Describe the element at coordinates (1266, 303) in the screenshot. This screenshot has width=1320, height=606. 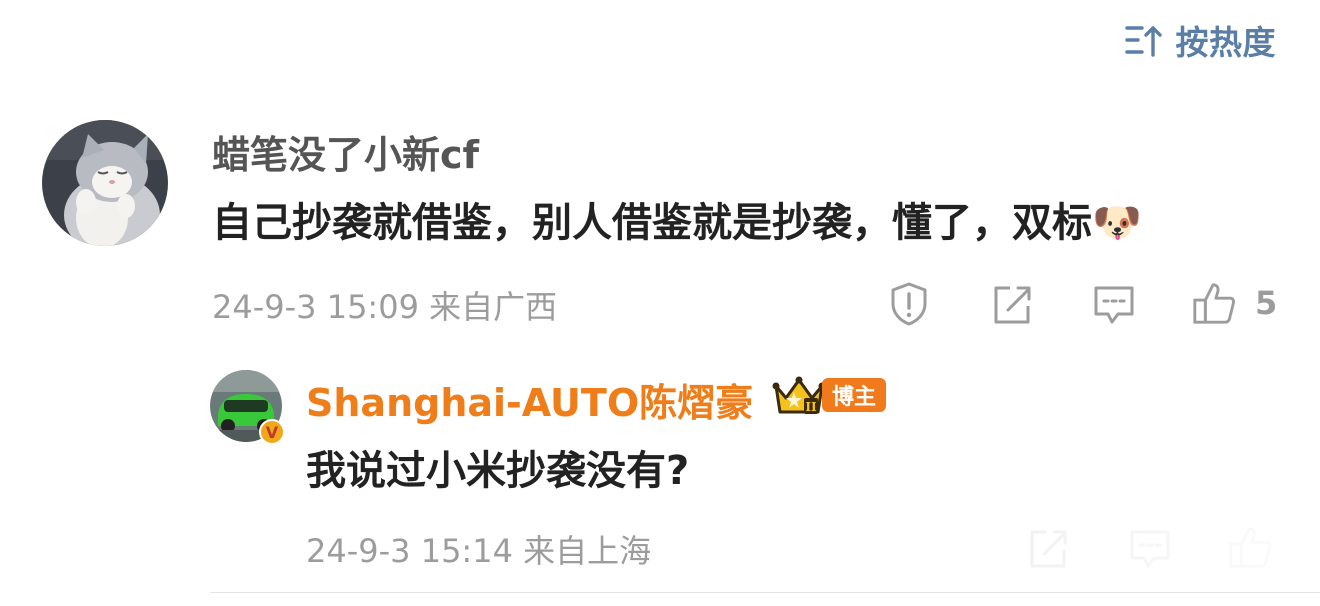
I see `like-count: 5` at that location.